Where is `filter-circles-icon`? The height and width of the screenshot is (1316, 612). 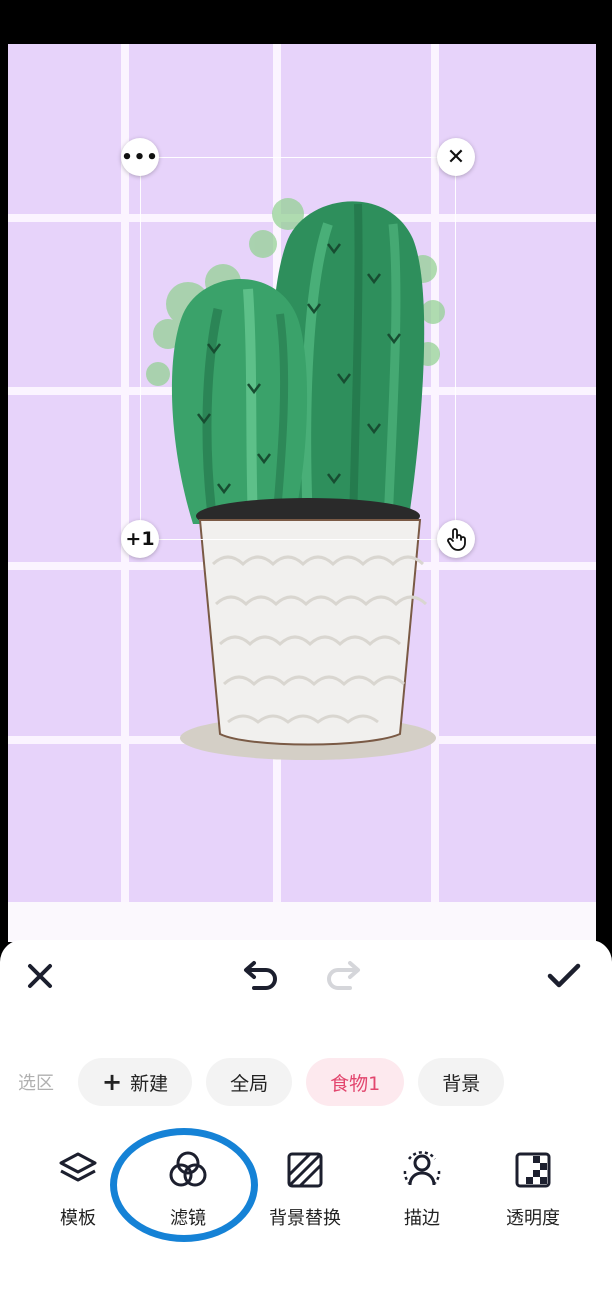 filter-circles-icon is located at coordinates (188, 1169).